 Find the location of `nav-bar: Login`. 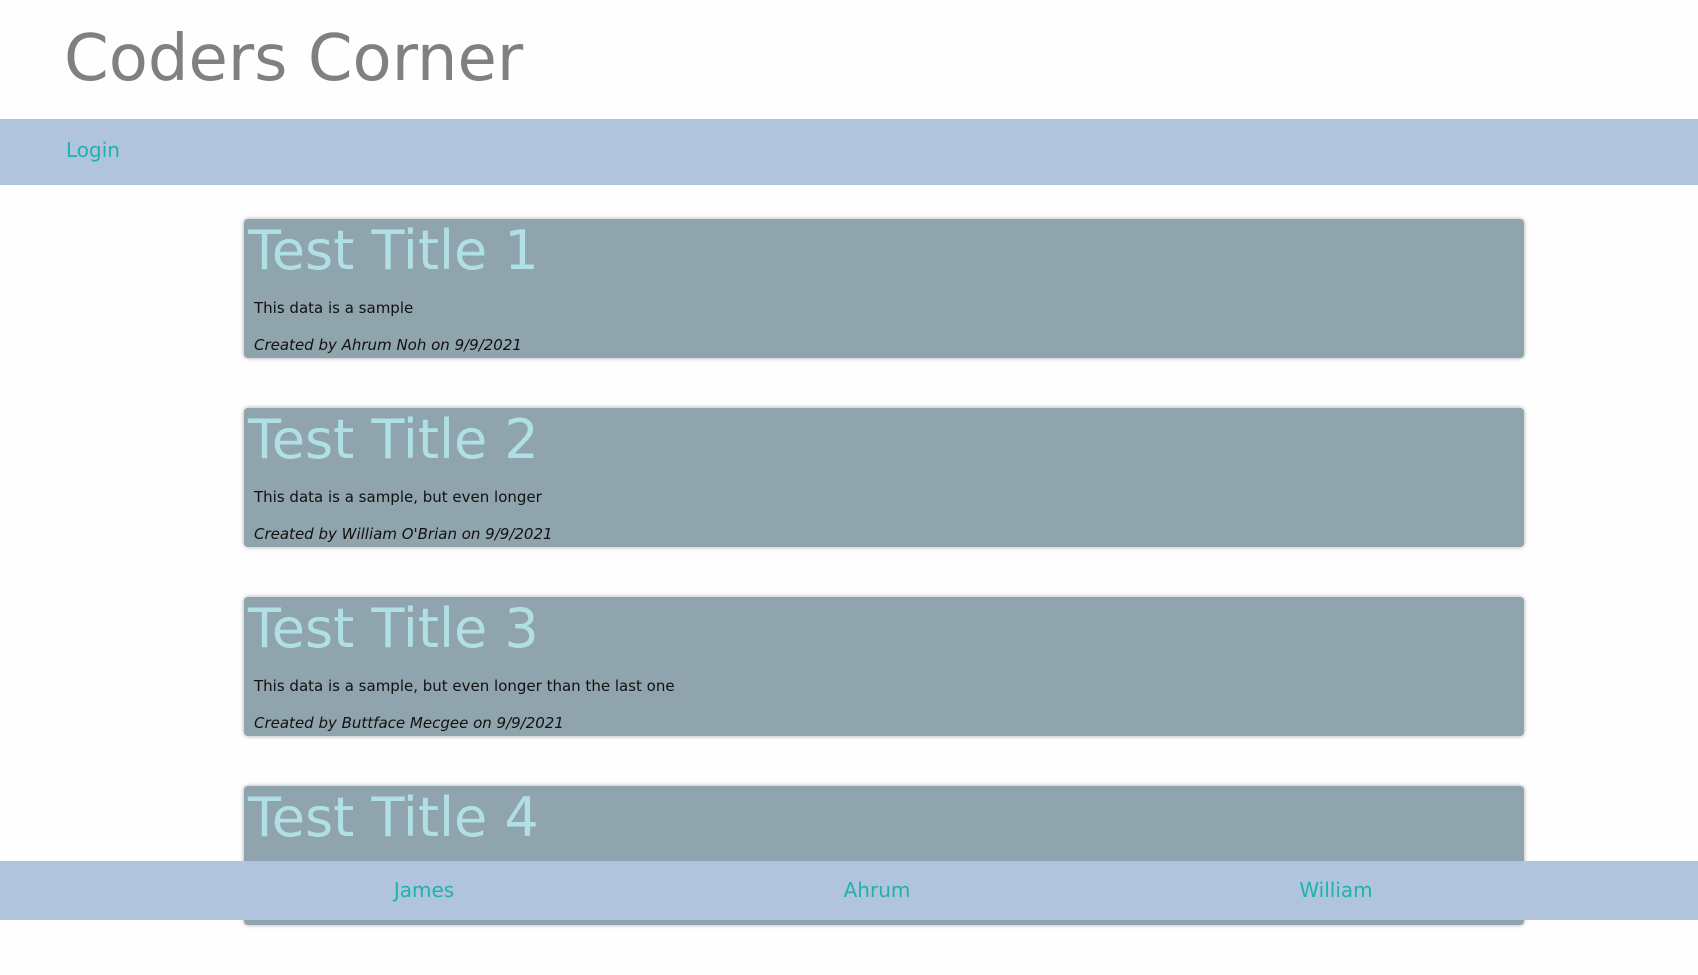

nav-bar: Login is located at coordinates (849, 152).